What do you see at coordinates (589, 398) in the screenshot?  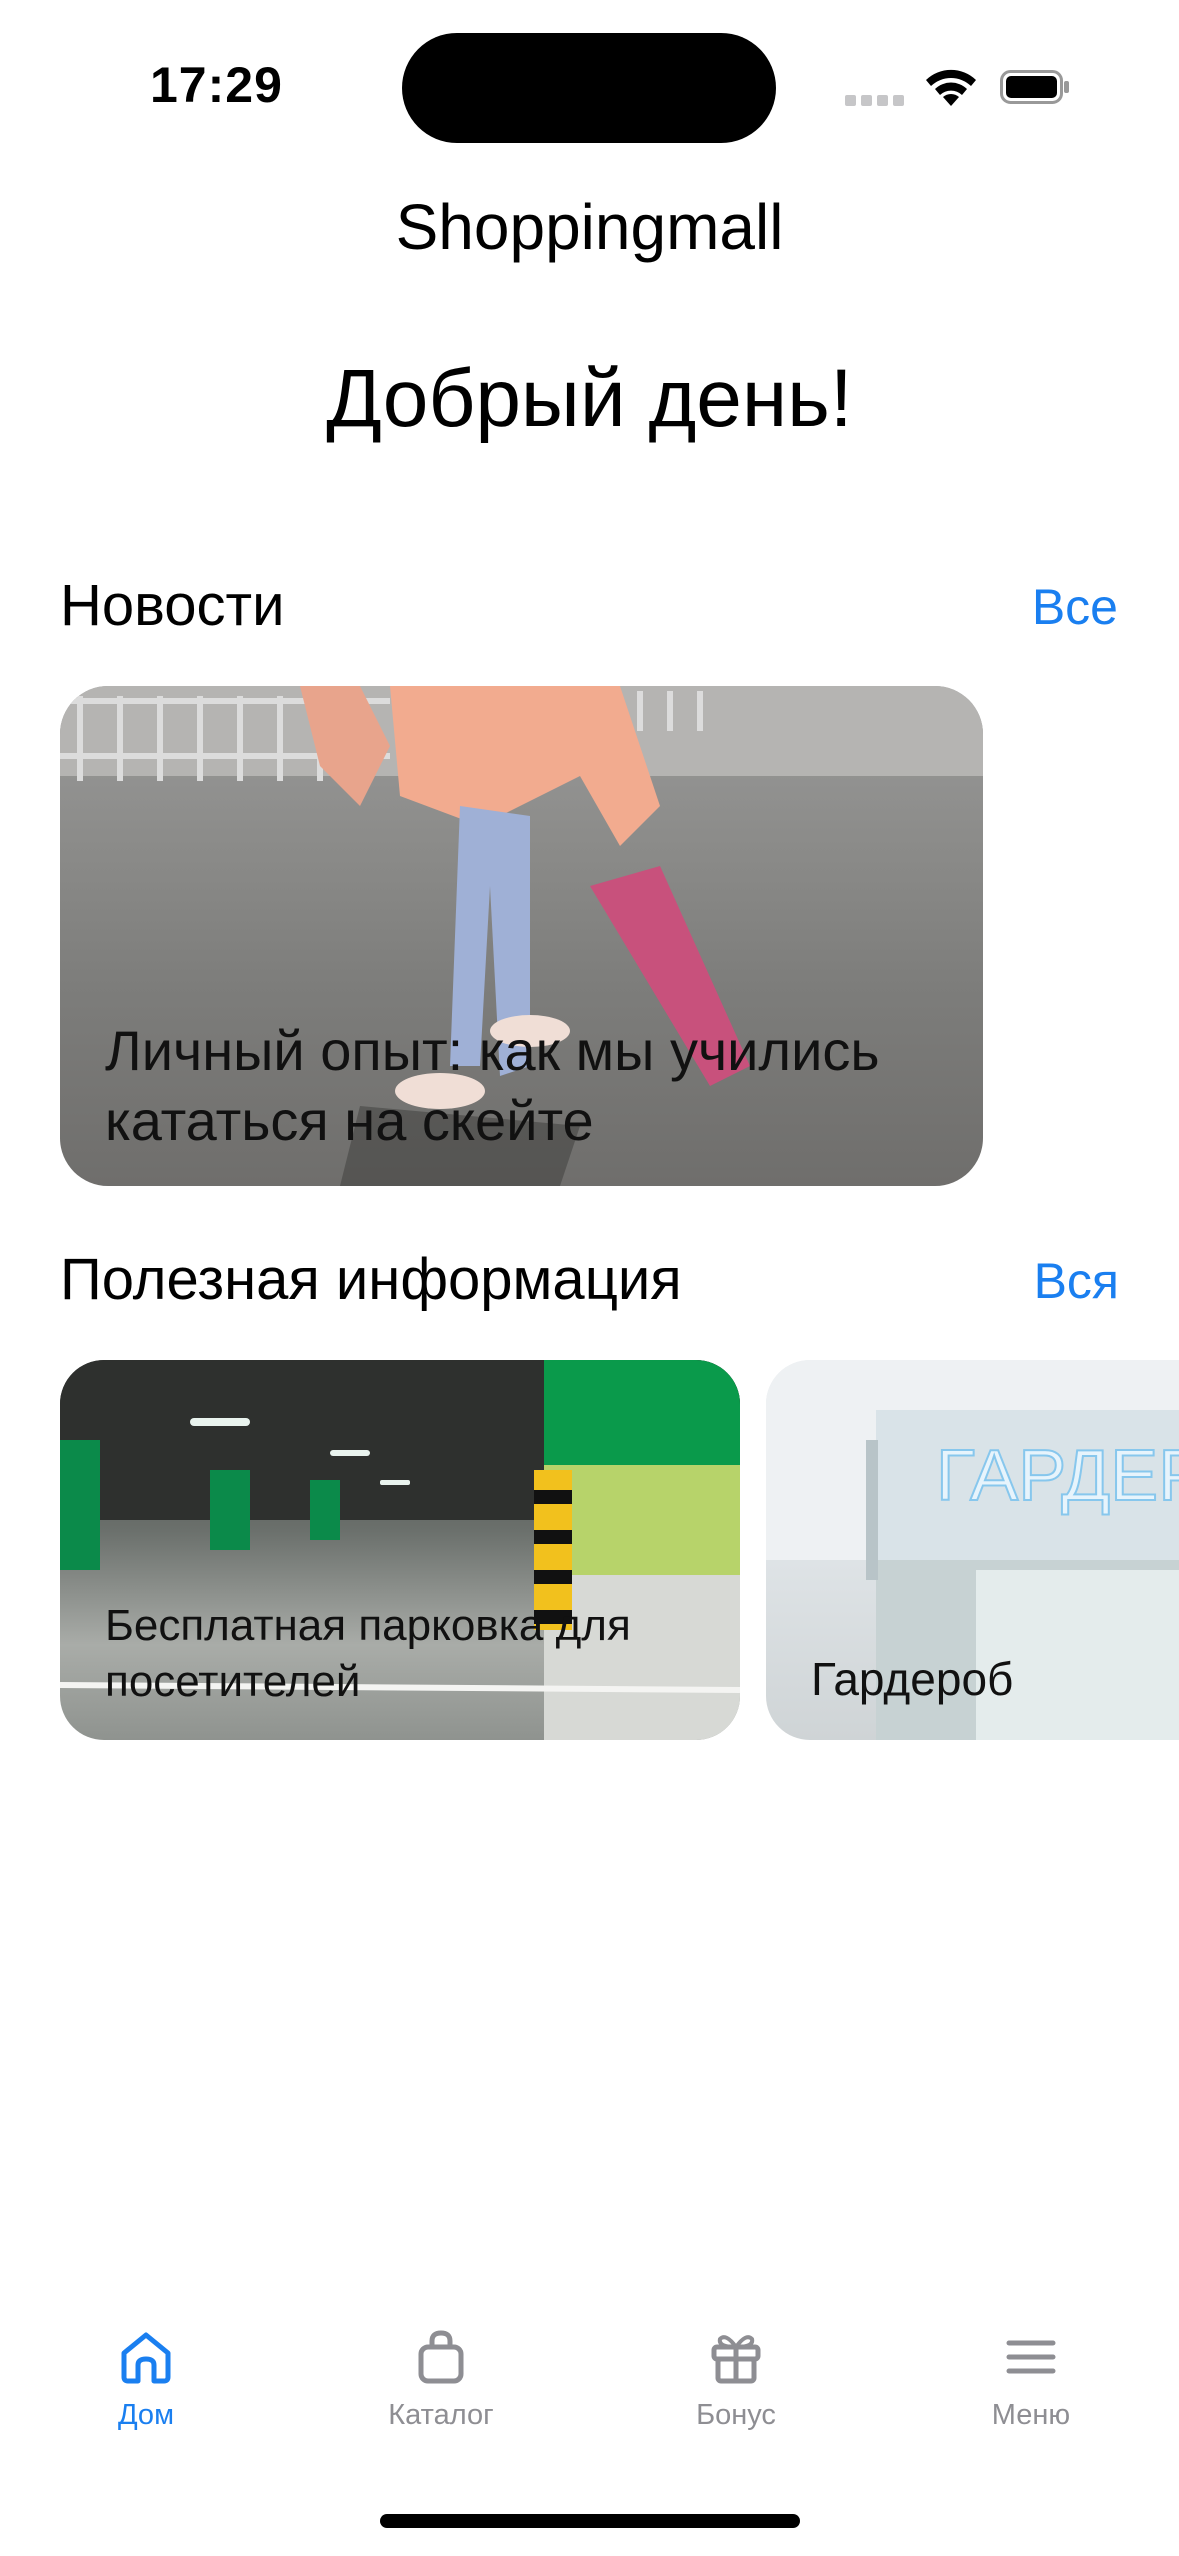 I see `greeting-heading: Добрый день!` at bounding box center [589, 398].